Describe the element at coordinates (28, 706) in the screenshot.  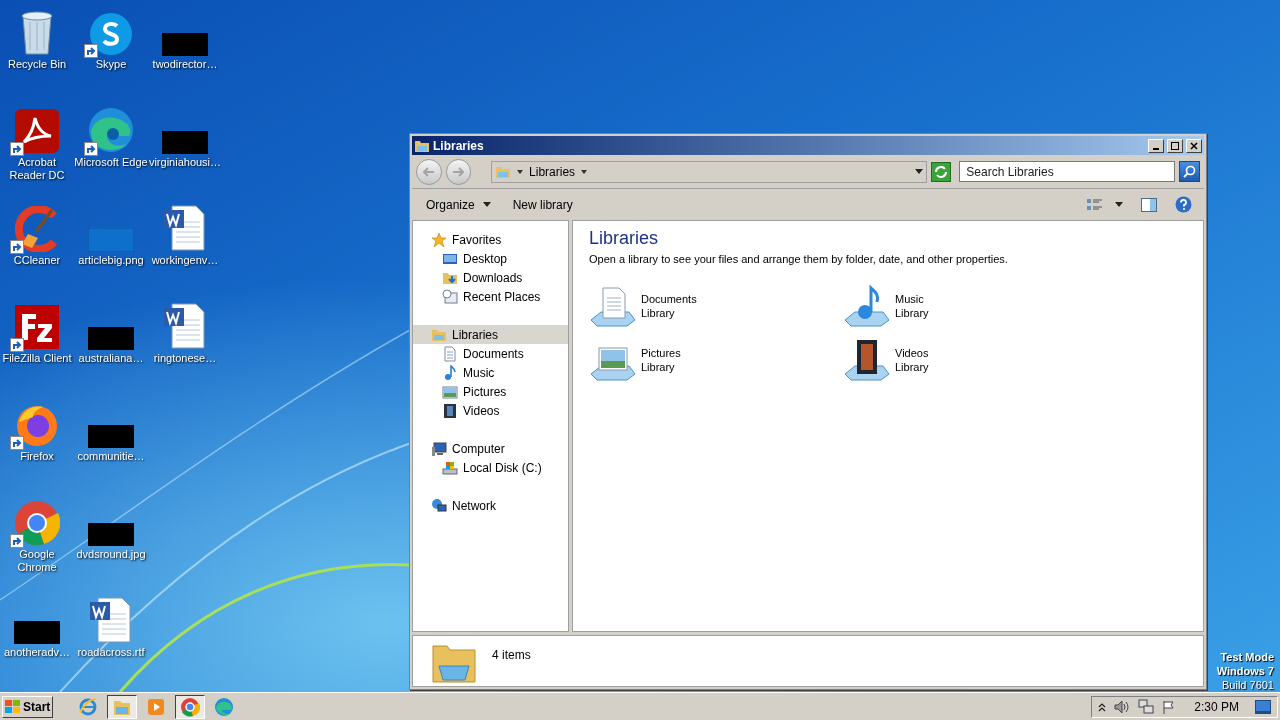
I see `start-button: Start` at that location.